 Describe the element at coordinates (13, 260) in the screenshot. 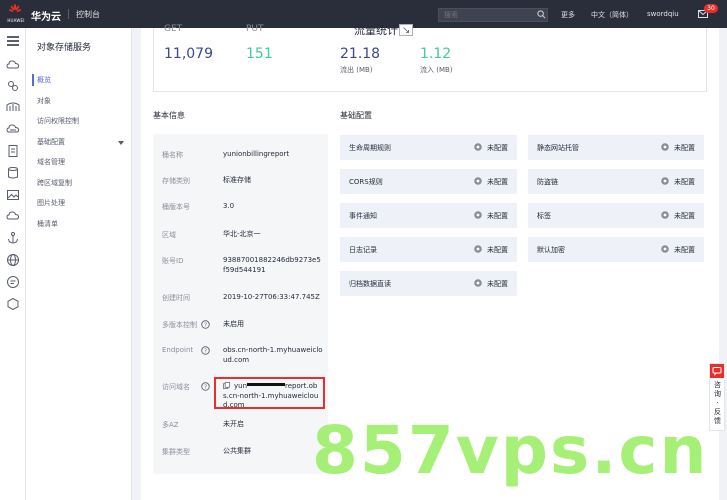

I see `globe-icon` at that location.